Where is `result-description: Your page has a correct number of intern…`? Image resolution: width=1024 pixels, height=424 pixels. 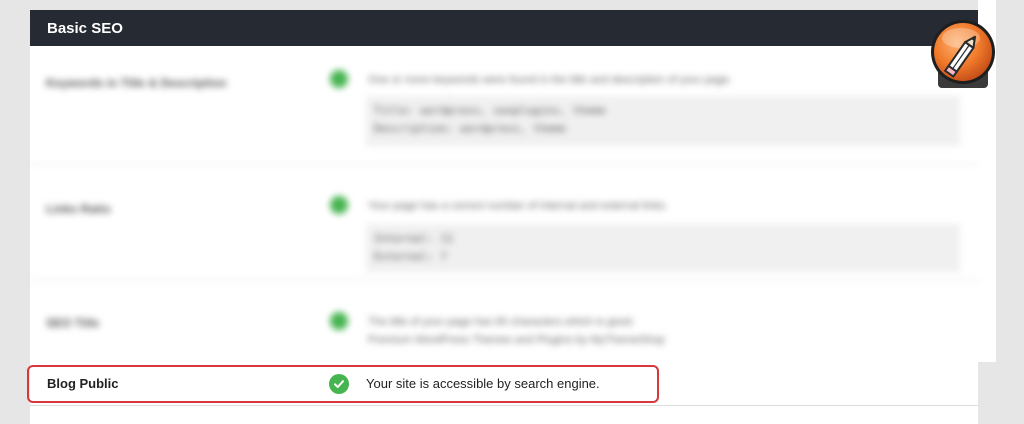 result-description: Your page has a correct number of intern… is located at coordinates (518, 206).